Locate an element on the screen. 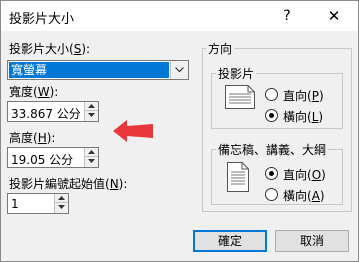 This screenshot has height=262, width=359. notes-portrait-accel: O is located at coordinates (316, 175).